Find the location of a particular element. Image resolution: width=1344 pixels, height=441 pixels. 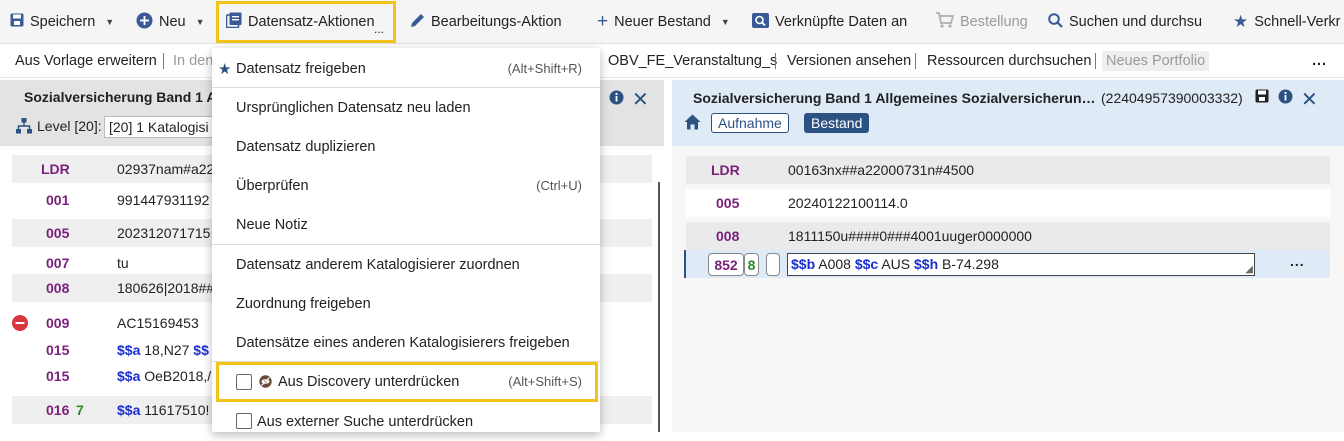

in-den-link: In den is located at coordinates (193, 61).